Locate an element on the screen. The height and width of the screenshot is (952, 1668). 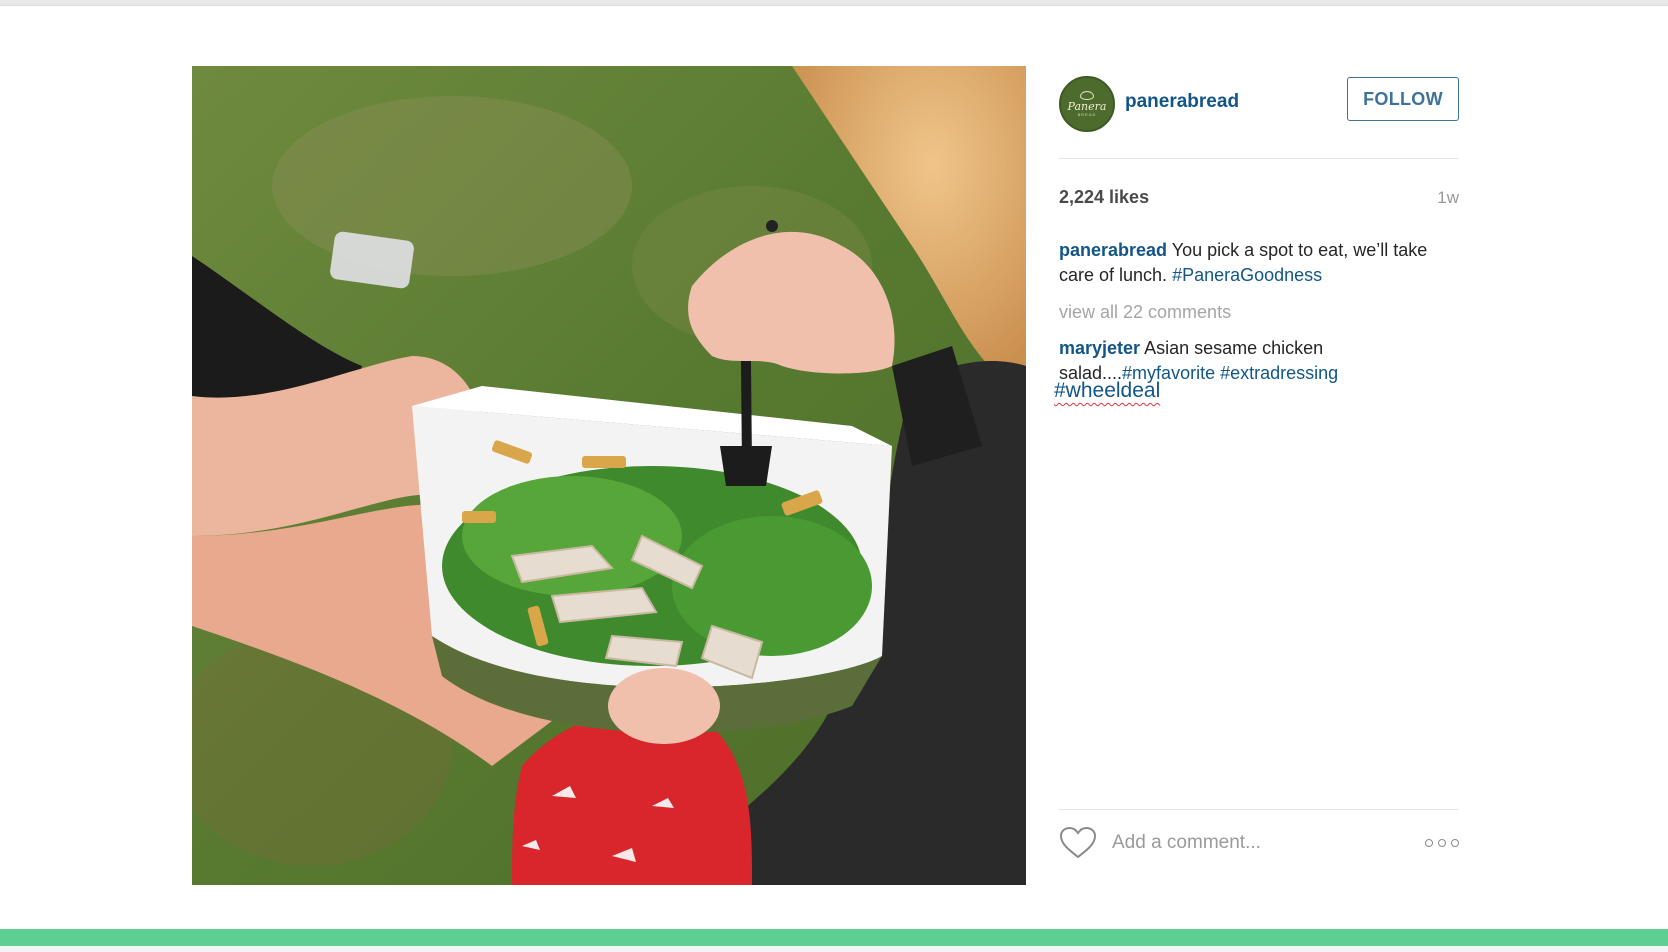
more-options-icon is located at coordinates (1442, 843).